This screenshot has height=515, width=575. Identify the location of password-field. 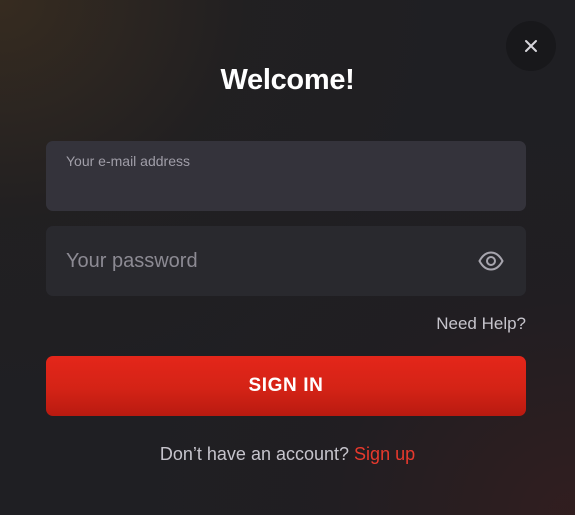
(286, 261).